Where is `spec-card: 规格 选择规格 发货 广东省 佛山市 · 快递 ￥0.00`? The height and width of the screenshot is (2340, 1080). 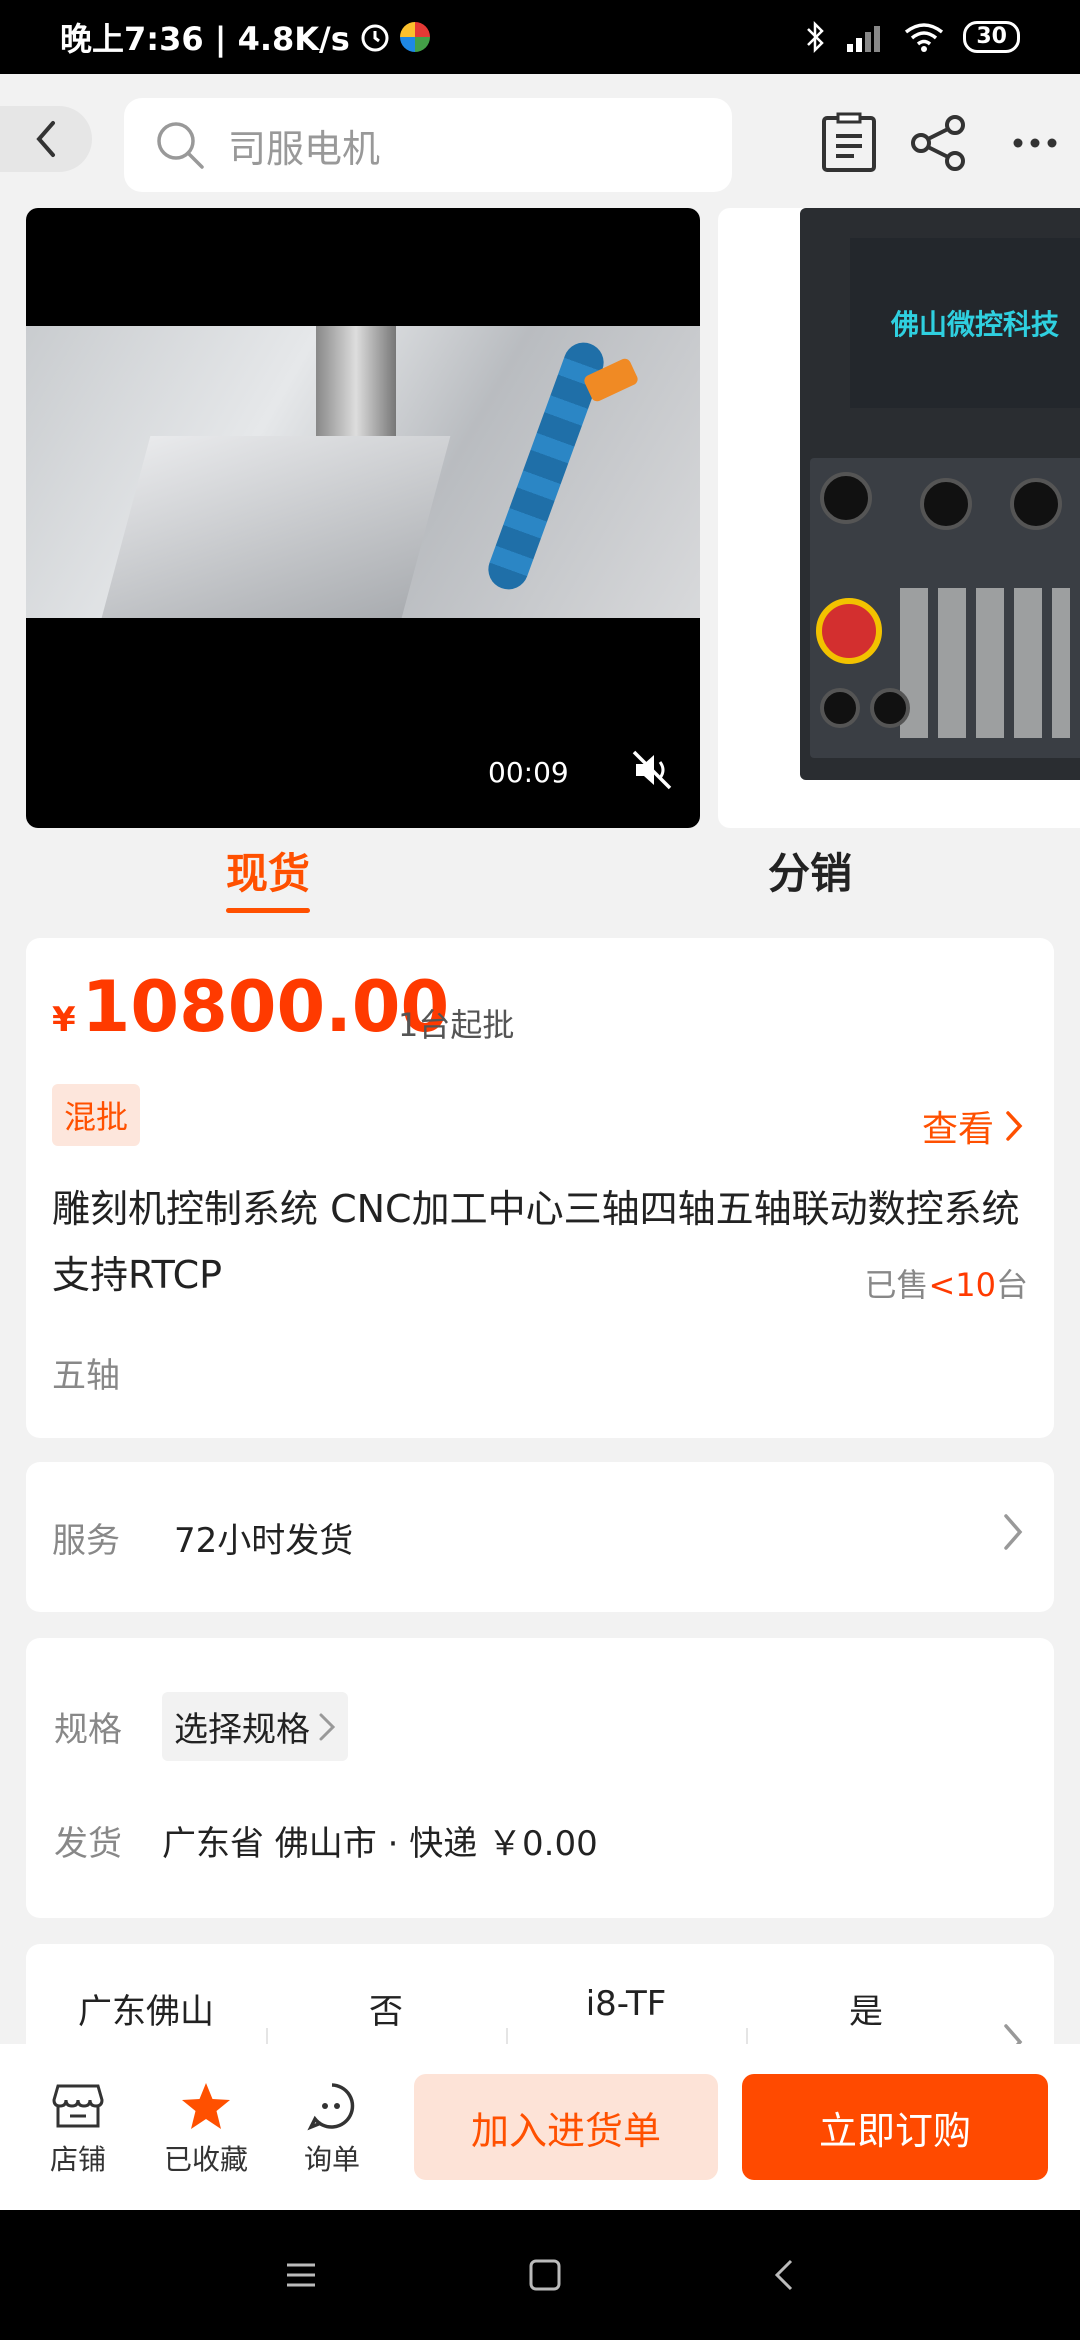
spec-card: 规格 选择规格 发货 广东省 佛山市 · 快递 ￥0.00 is located at coordinates (540, 1778).